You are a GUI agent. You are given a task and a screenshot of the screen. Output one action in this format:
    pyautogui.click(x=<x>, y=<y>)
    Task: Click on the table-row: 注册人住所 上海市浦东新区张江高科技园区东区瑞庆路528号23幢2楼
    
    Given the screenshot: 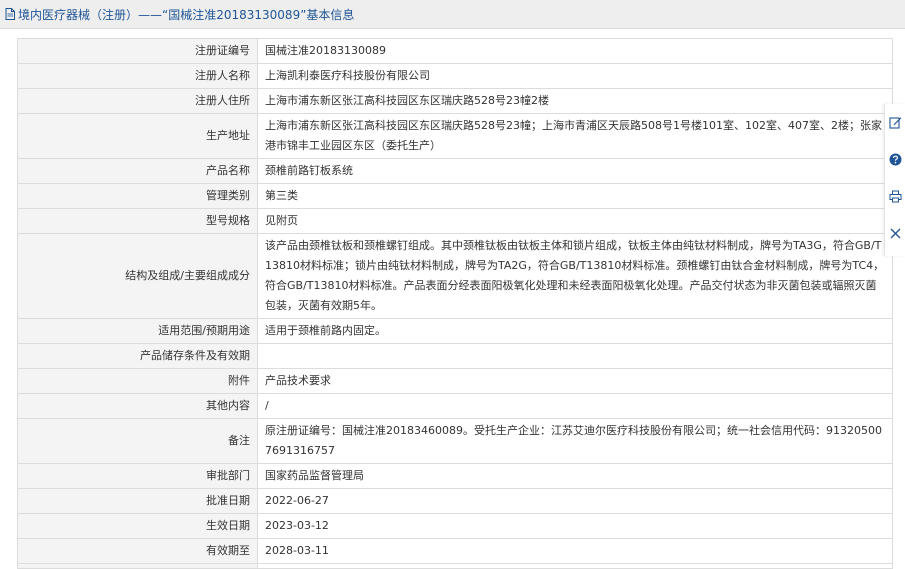 What is the action you would take?
    pyautogui.click(x=455, y=101)
    